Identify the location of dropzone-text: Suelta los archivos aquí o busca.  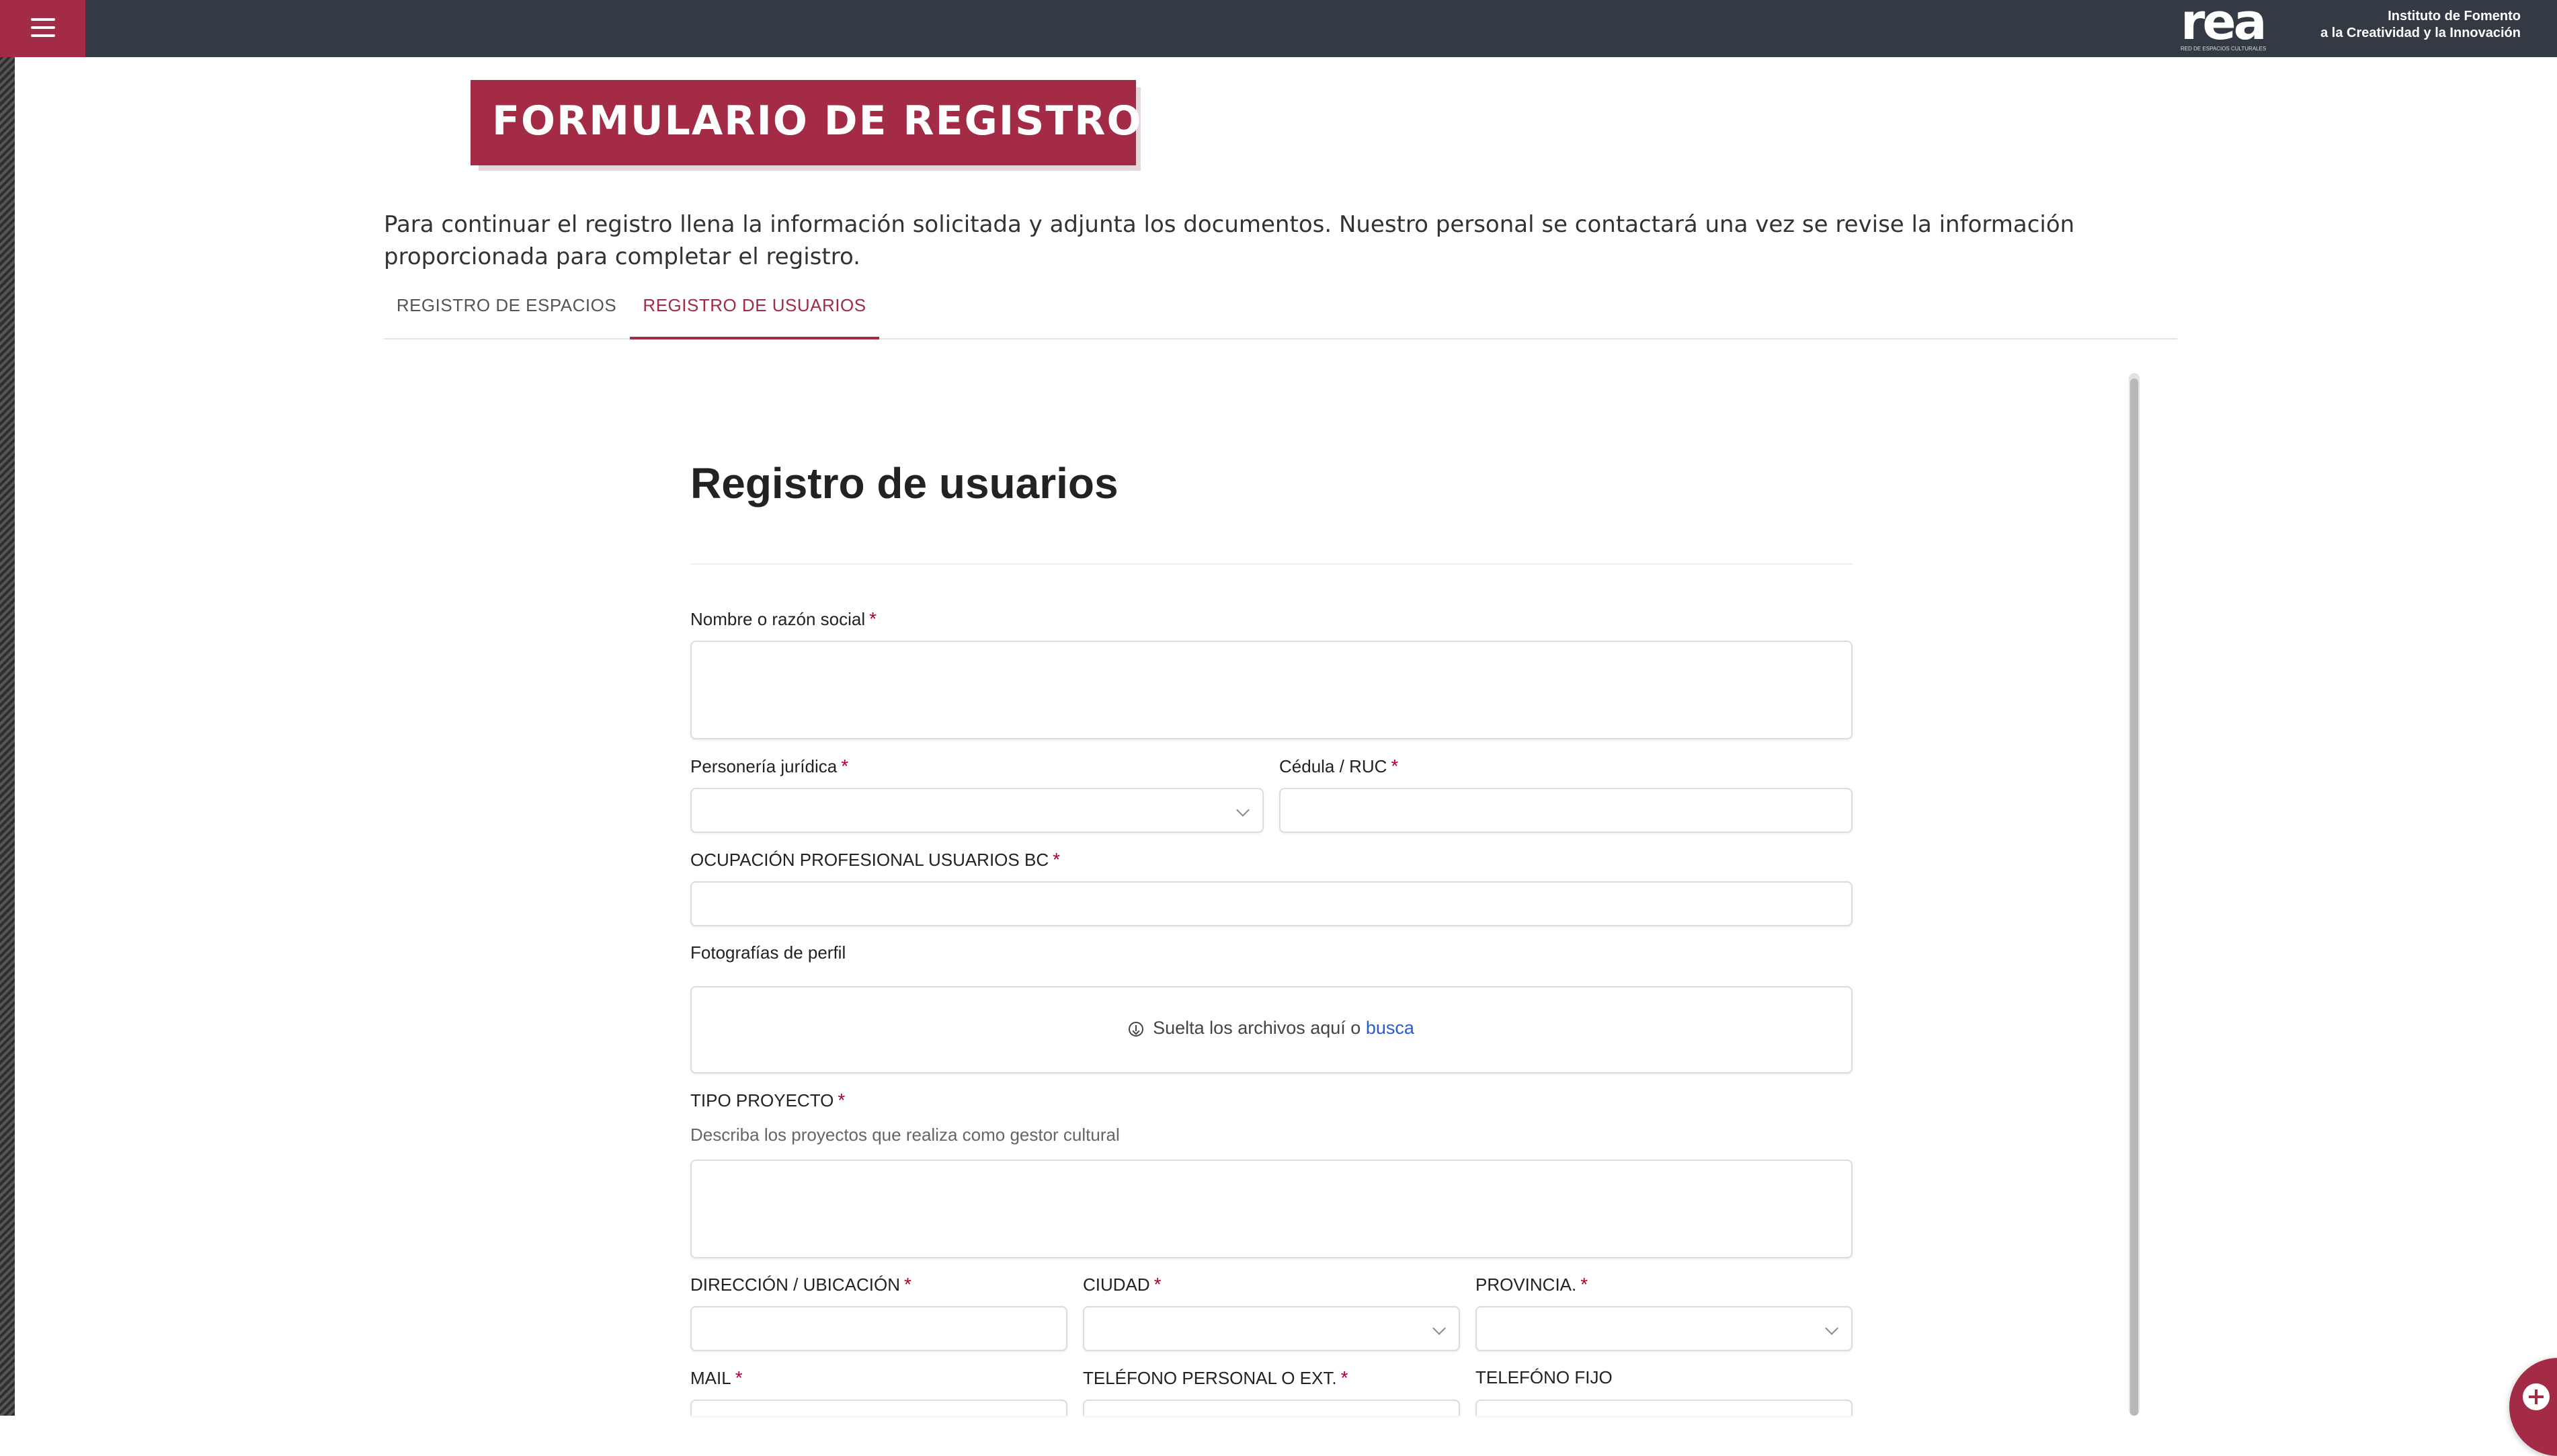
(1271, 1028).